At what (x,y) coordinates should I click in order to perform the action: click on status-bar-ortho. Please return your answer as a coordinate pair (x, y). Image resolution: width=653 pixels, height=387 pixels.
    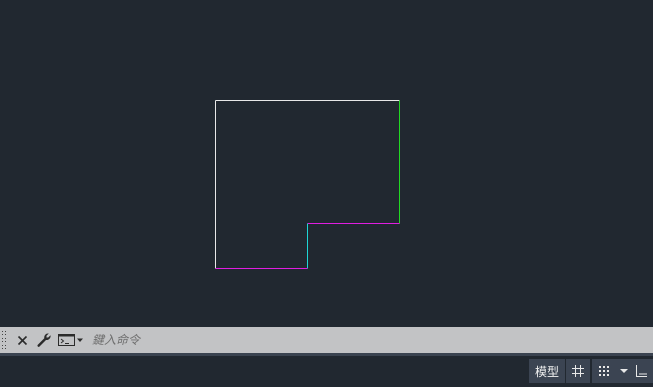
    Looking at the image, I should click on (641, 371).